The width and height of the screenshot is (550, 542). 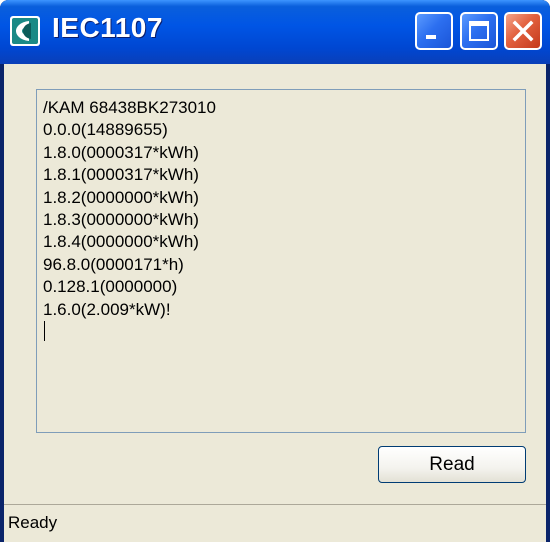 I want to click on status-bar: Ready, so click(x=275, y=523).